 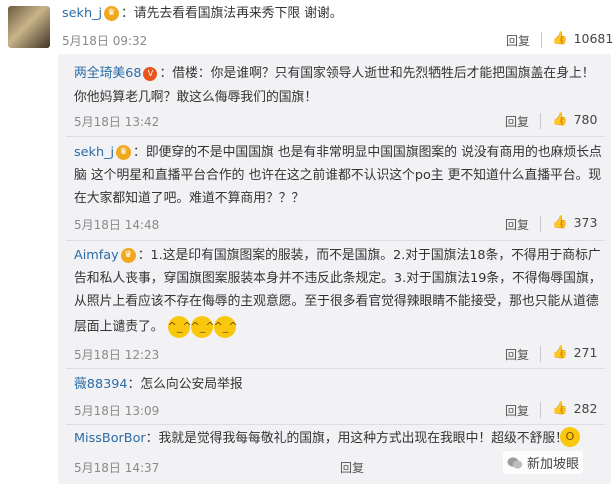 I want to click on username-link: 两全琦美68, so click(x=107, y=73).